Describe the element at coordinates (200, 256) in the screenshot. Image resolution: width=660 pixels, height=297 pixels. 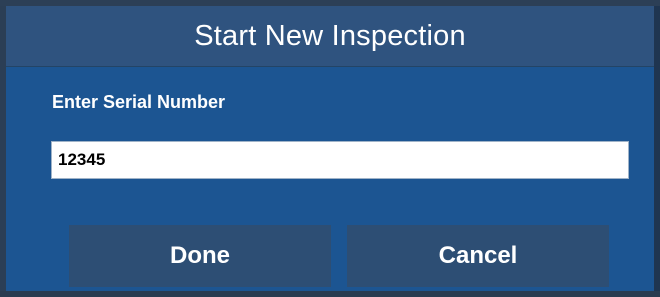
I see `done-button: Done` at that location.